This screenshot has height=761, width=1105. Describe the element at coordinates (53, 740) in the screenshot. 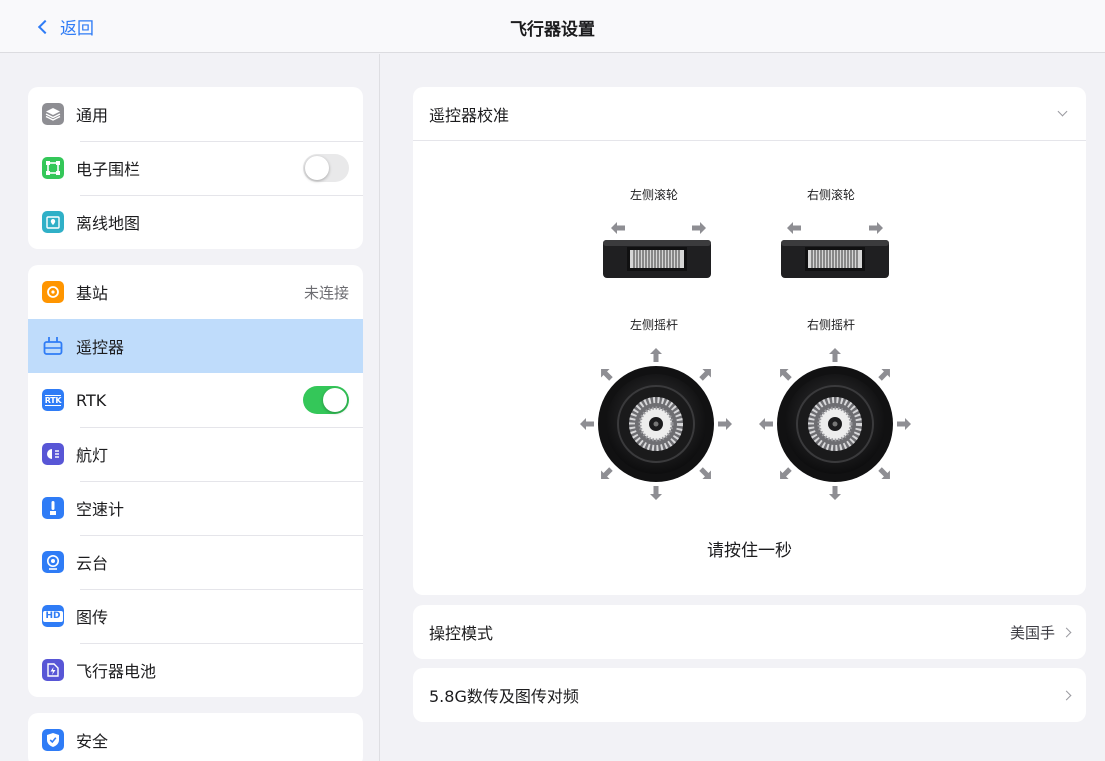

I see `shield-icon` at that location.